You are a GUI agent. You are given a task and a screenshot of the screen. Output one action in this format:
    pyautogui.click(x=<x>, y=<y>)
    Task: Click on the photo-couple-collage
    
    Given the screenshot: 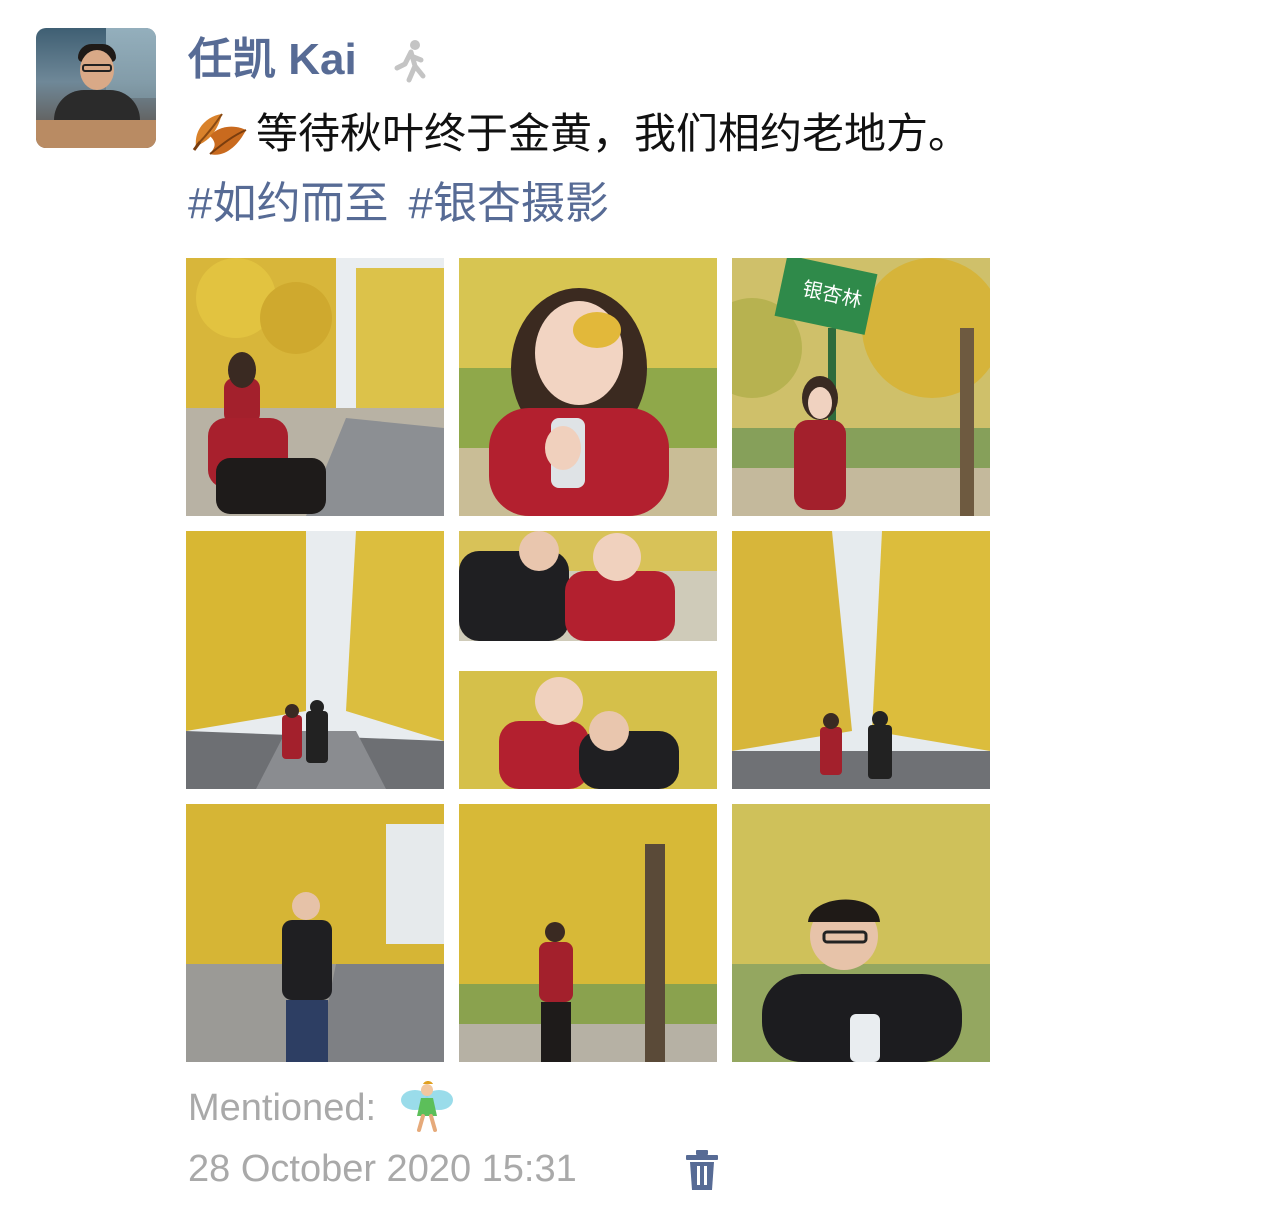 What is the action you would take?
    pyautogui.click(x=588, y=660)
    